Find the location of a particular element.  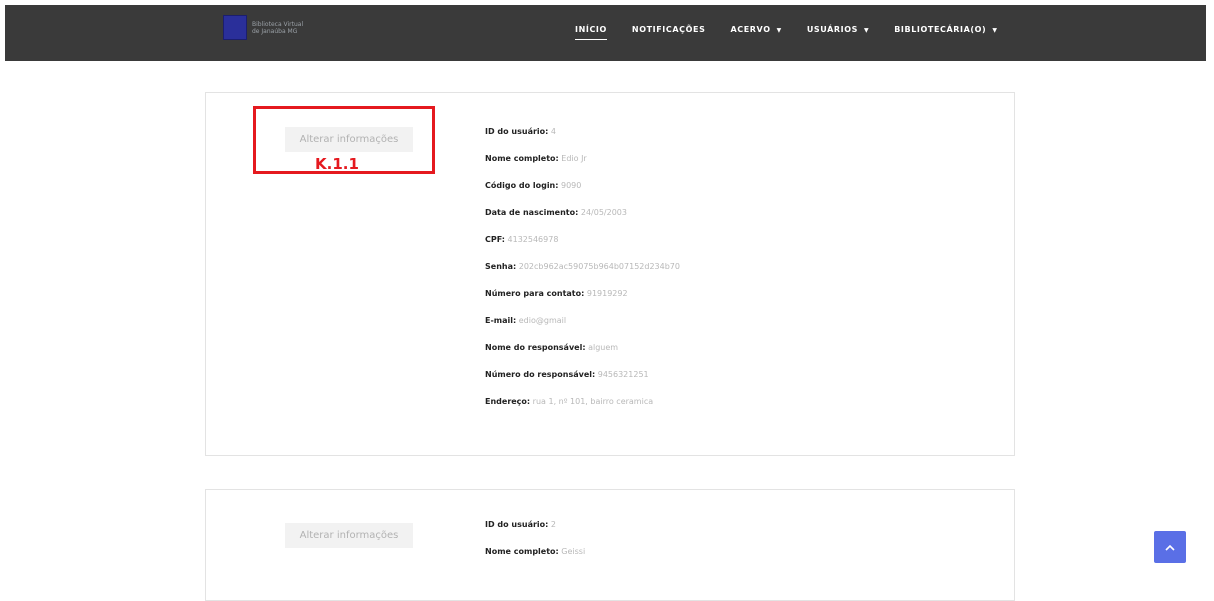

label: Endereço: is located at coordinates (508, 401).